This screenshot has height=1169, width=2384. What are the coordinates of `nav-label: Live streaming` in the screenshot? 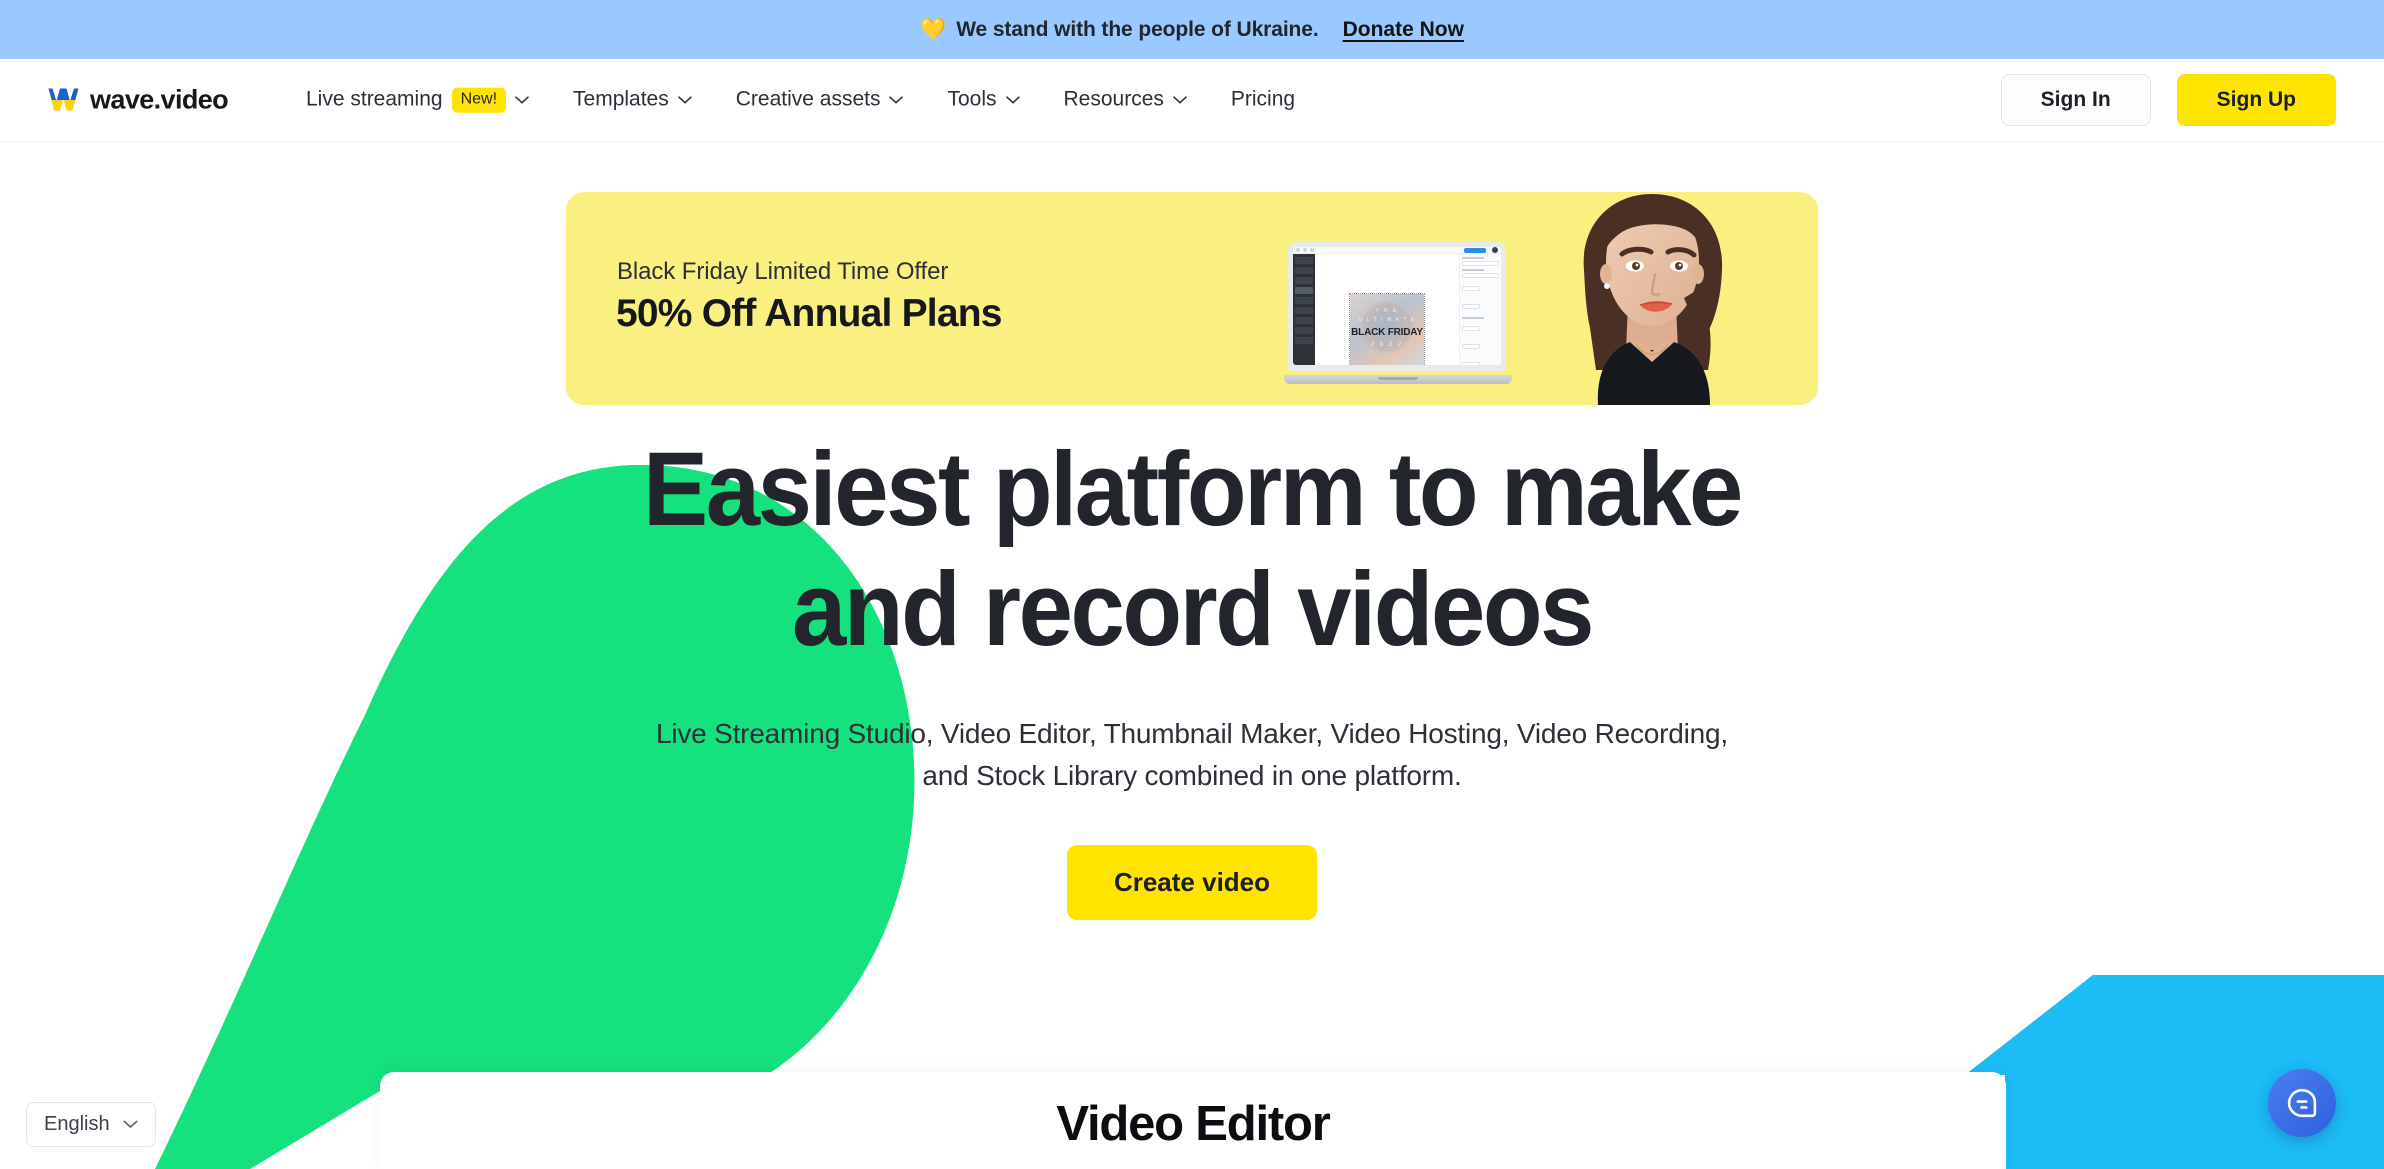 It's located at (374, 99).